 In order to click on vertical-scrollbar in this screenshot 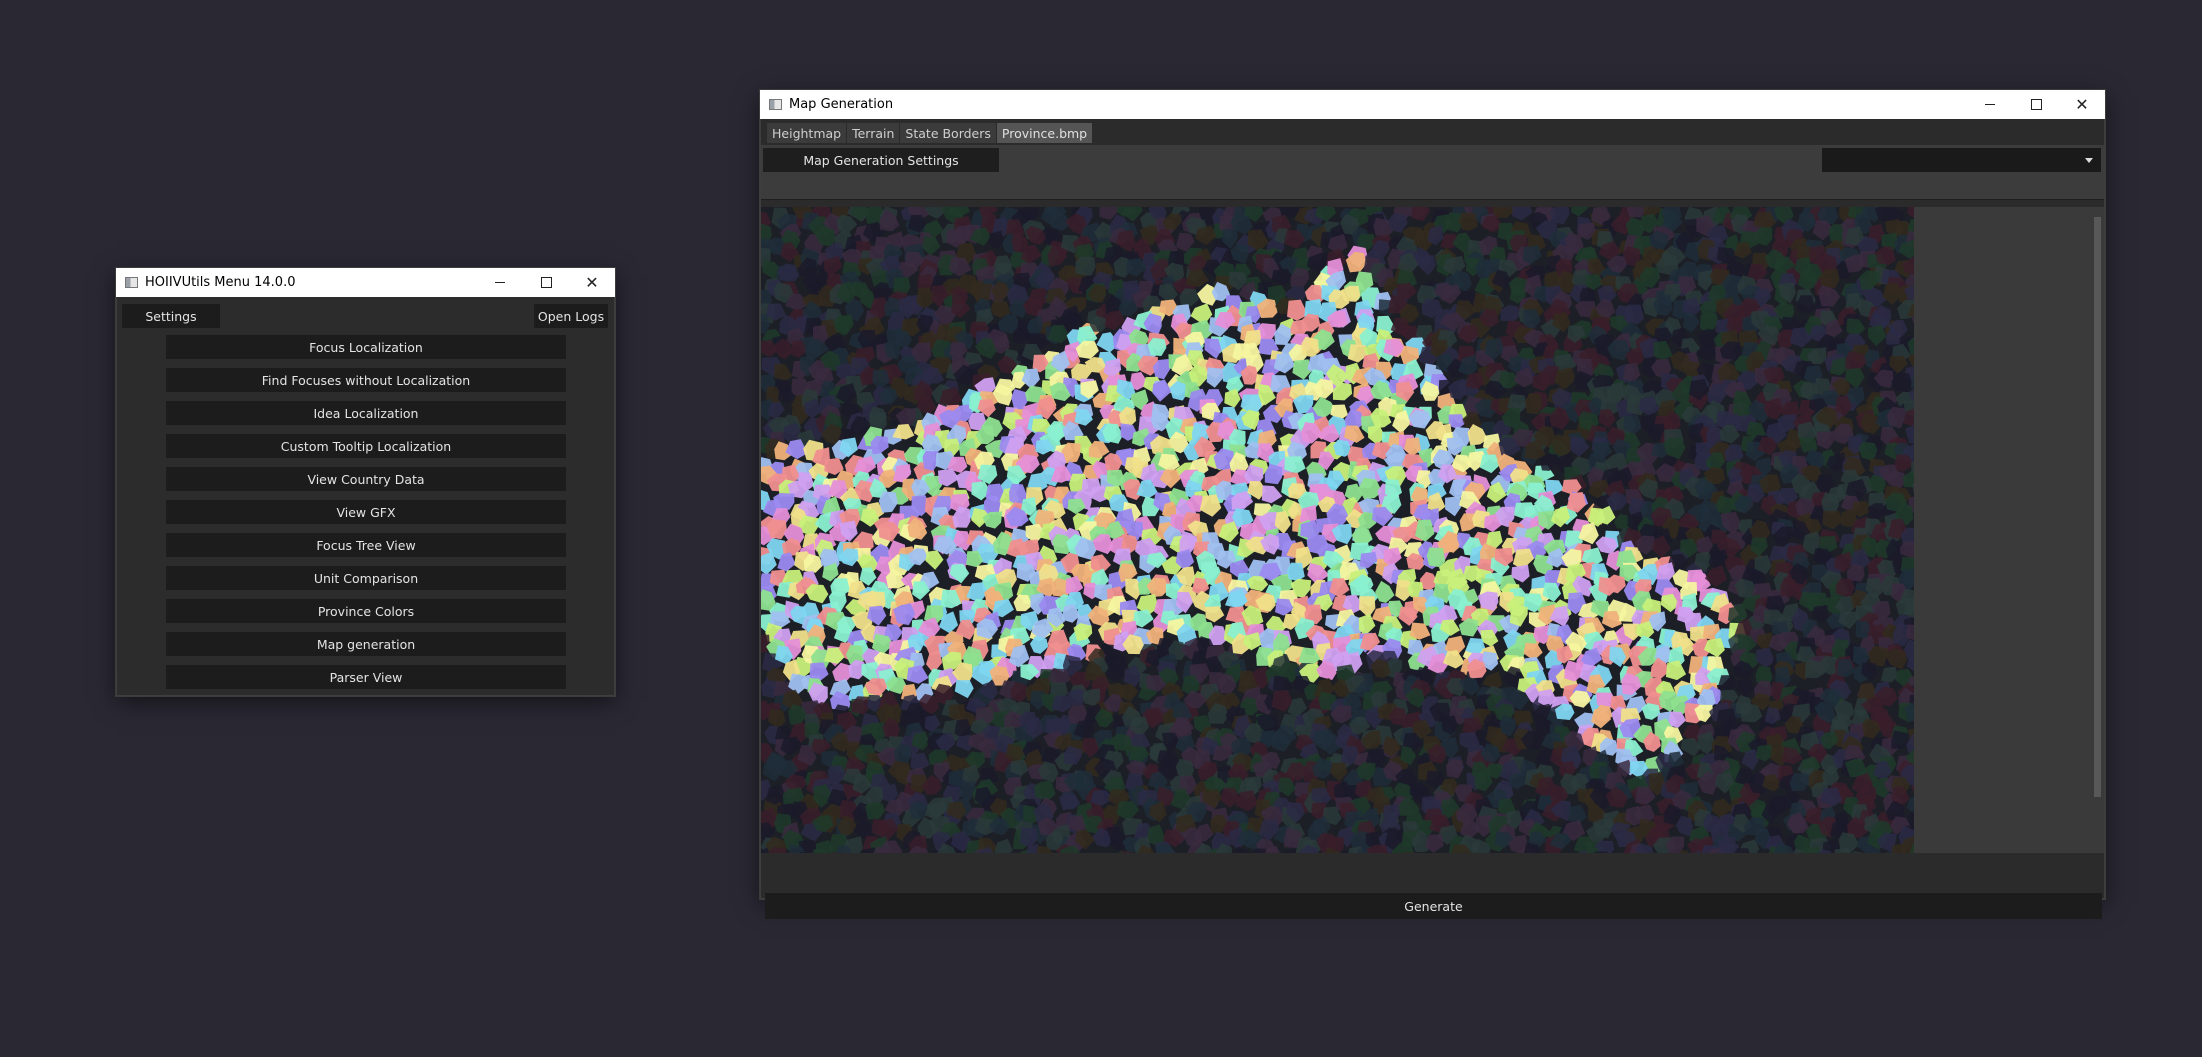, I will do `click(2097, 507)`.